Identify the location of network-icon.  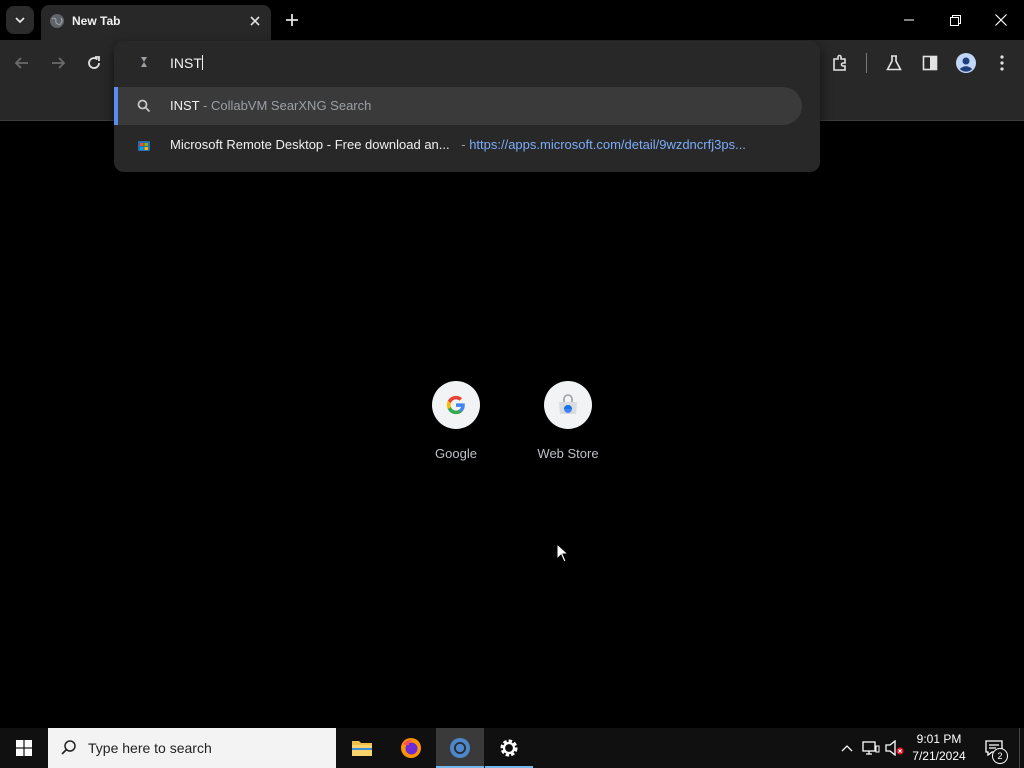
(871, 748).